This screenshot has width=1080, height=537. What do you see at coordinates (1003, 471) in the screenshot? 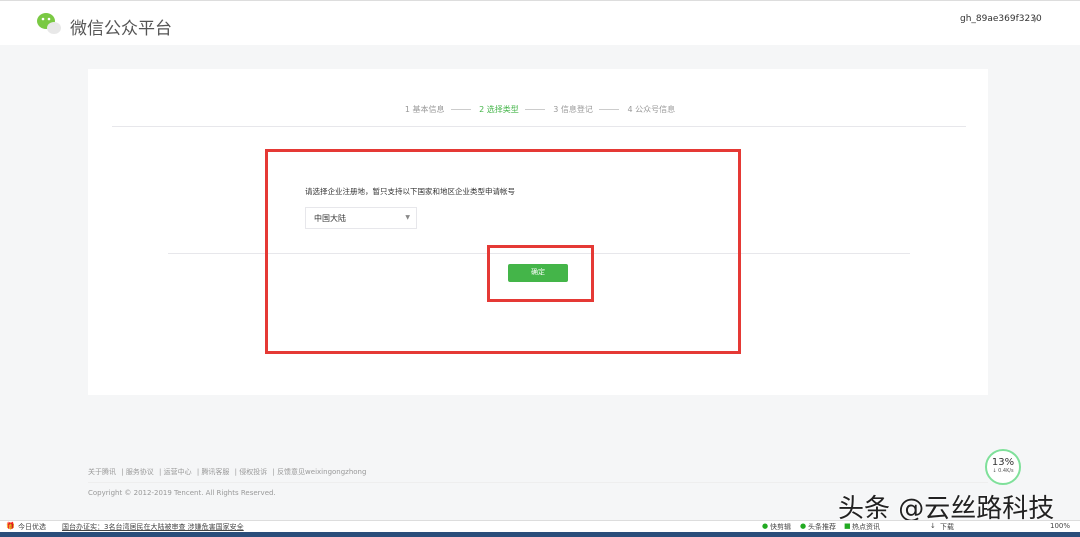
I see `download-speed: ↓ 0.4K/s` at bounding box center [1003, 471].